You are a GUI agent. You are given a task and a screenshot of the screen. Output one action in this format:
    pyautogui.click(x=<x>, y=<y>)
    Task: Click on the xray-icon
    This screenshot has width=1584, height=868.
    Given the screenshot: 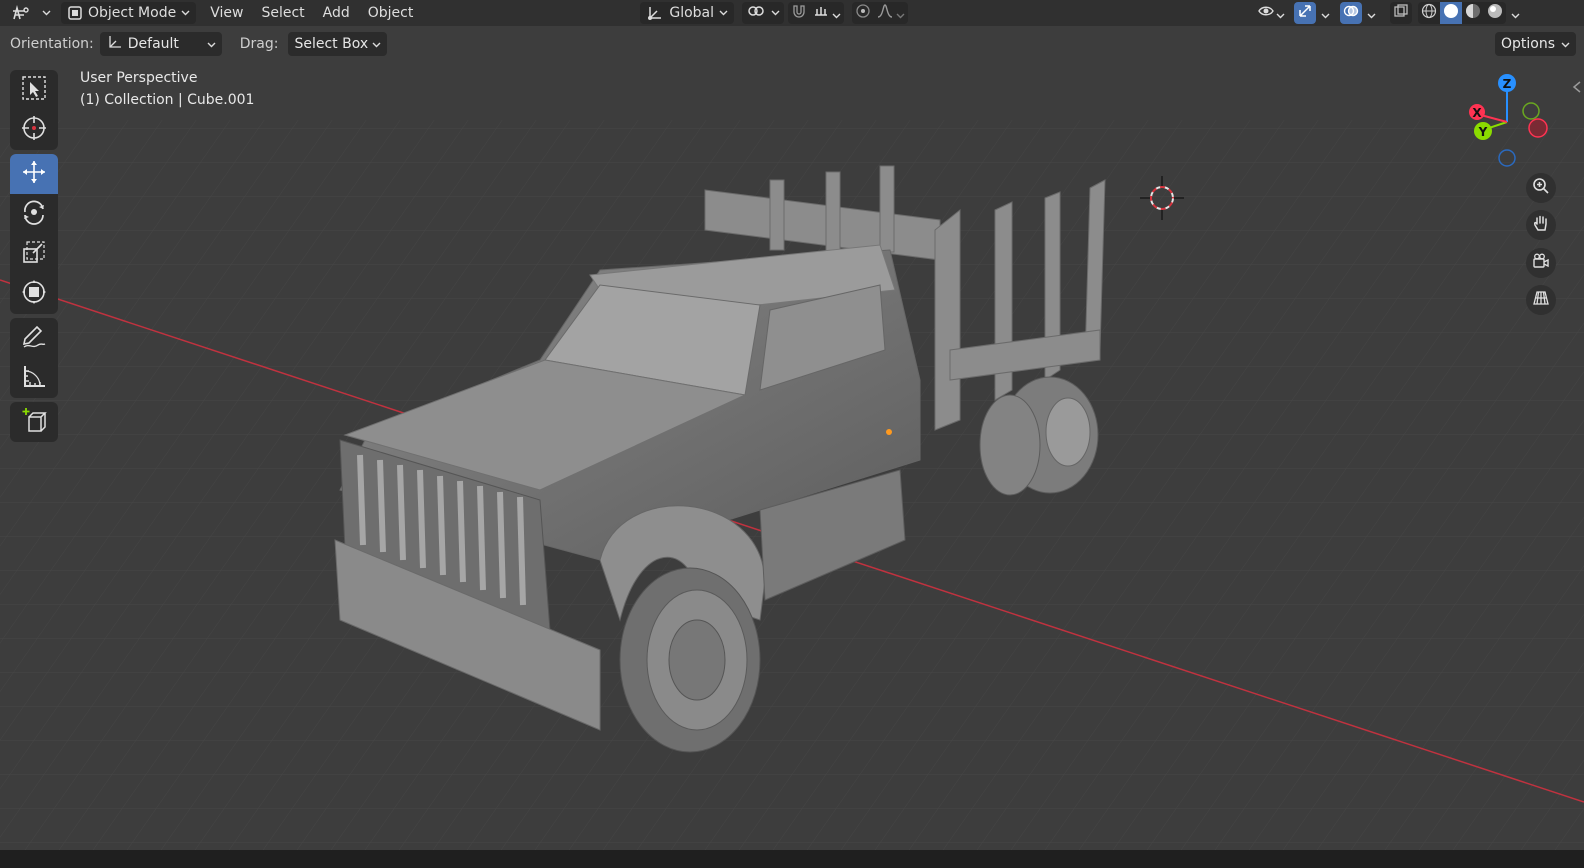 What is the action you would take?
    pyautogui.click(x=1401, y=13)
    